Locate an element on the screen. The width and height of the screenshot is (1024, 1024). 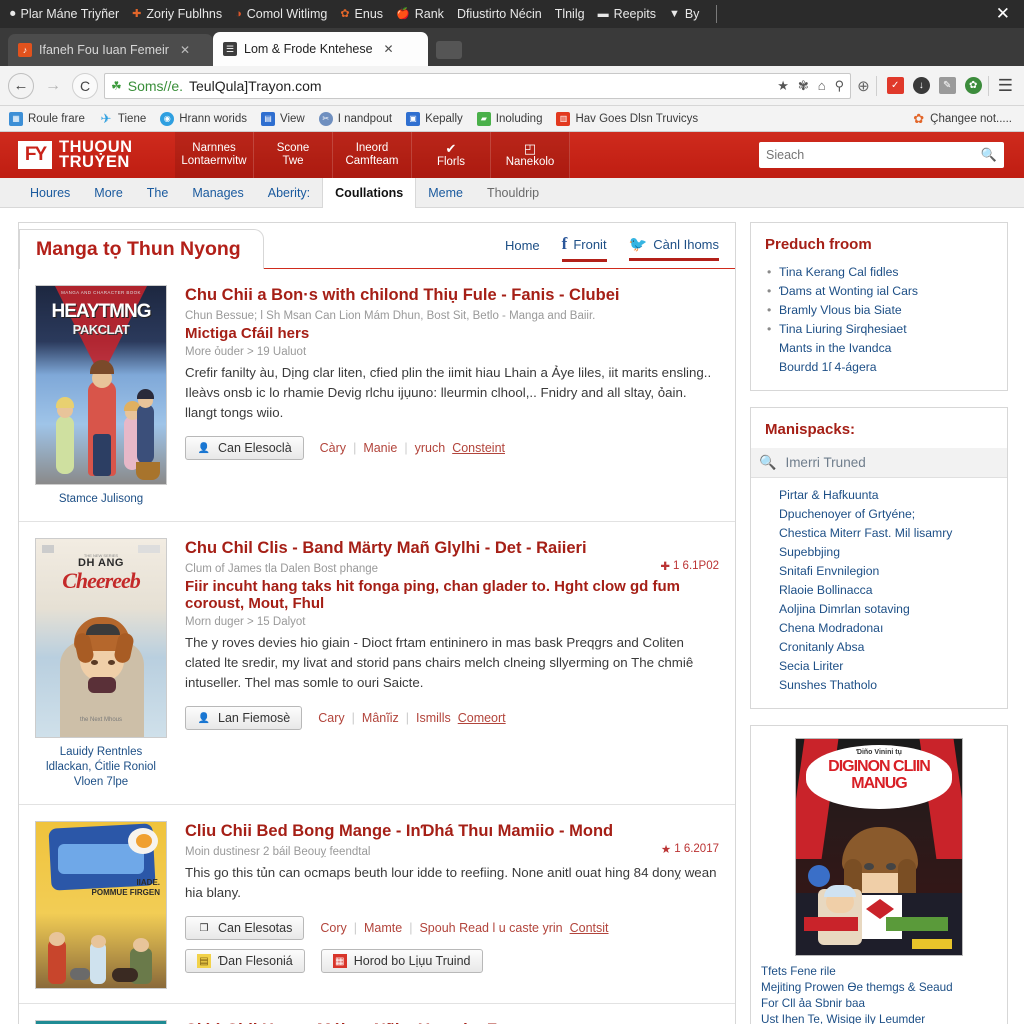
list-item: Rlaoie Bollinacca is located at coordinates (879, 590).